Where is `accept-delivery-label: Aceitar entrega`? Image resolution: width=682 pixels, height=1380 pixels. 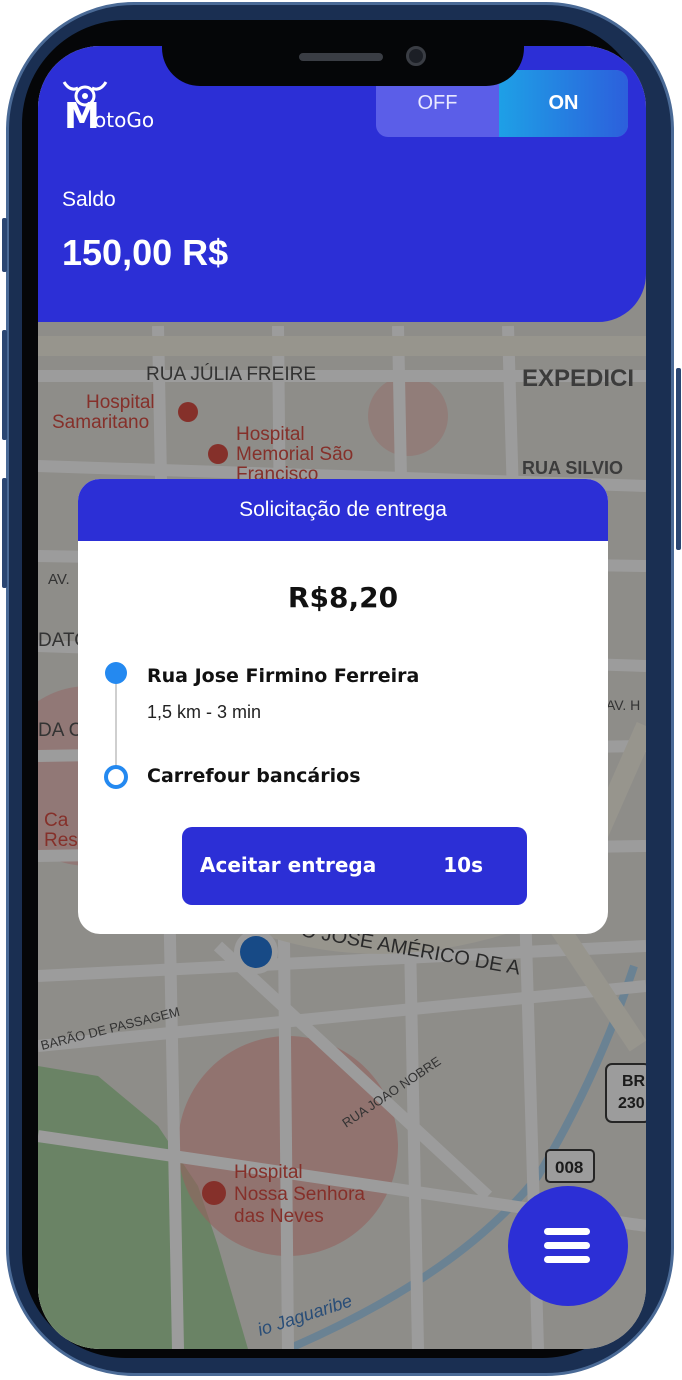 accept-delivery-label: Aceitar entrega is located at coordinates (288, 865).